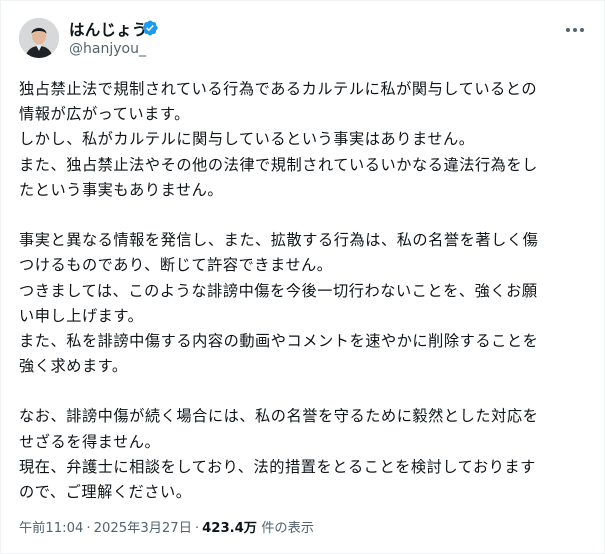  Describe the element at coordinates (108, 29) in the screenshot. I see `display-name: はんじょう` at that location.